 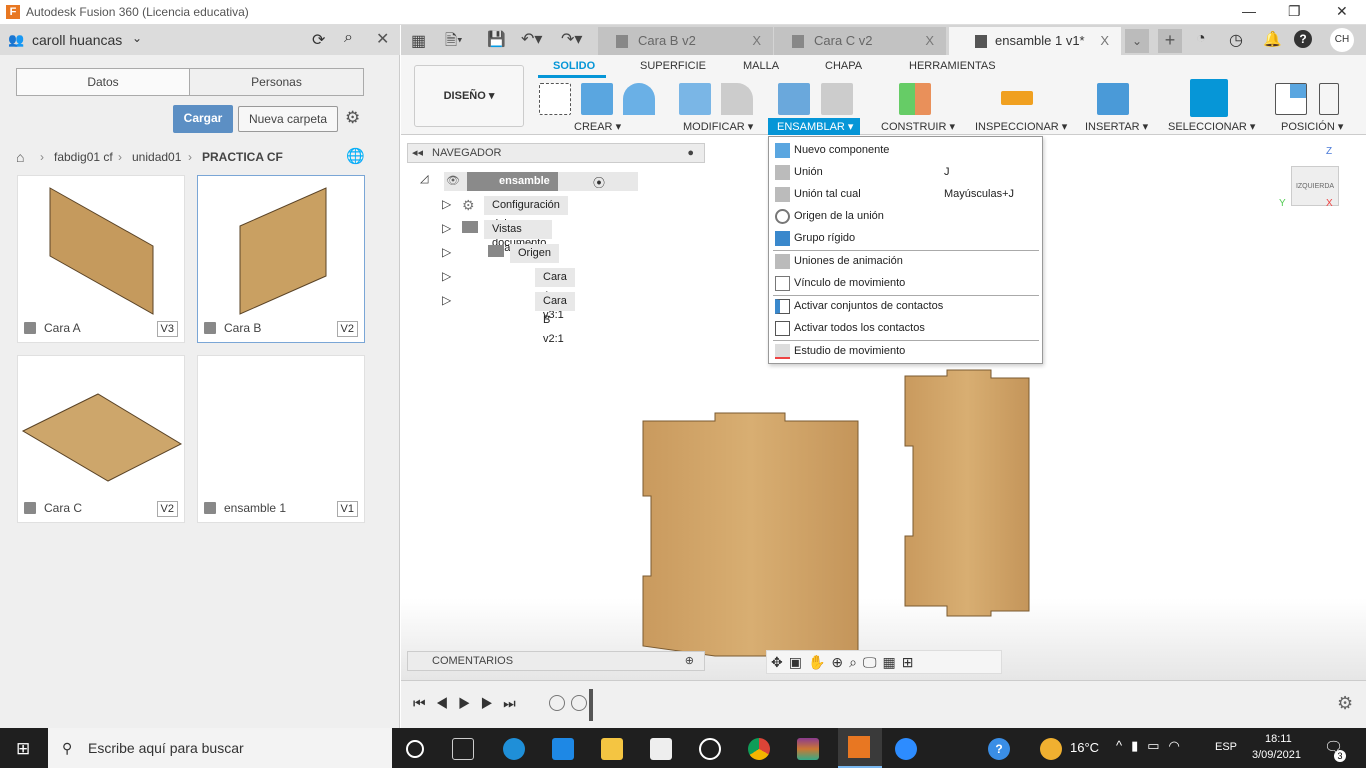 What do you see at coordinates (905, 351) in the screenshot?
I see `menu-item-estudio-movimiento: Estudio de movimiento` at bounding box center [905, 351].